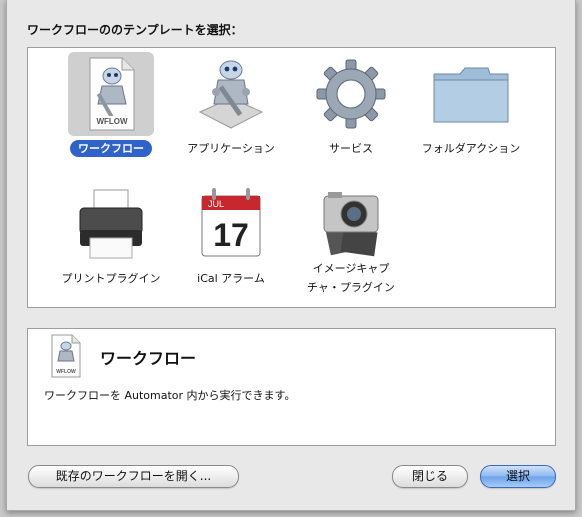 The height and width of the screenshot is (517, 582). I want to click on ical-calendar-icon: JUL 17, so click(231, 222).